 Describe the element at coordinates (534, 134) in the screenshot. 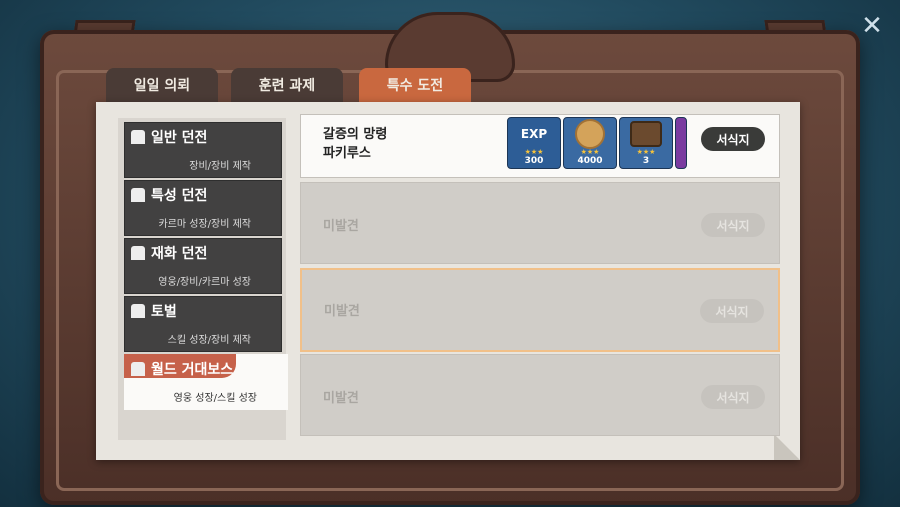

I see `exp-icon: EXP` at that location.